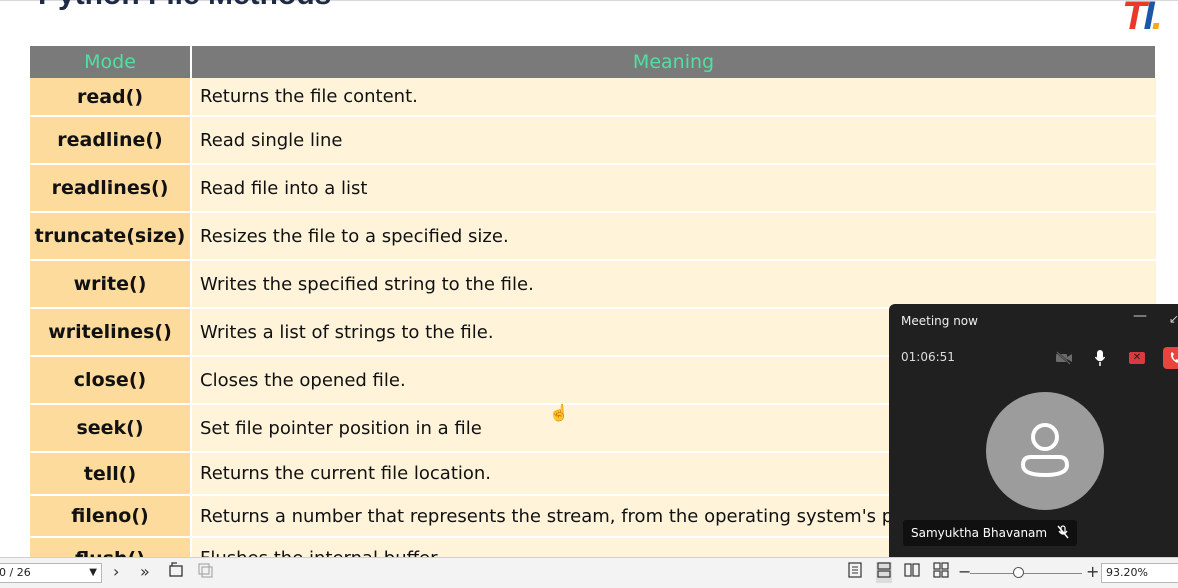 The width and height of the screenshot is (1178, 588). I want to click on table-row: readlines() Read file into a list, so click(593, 188).